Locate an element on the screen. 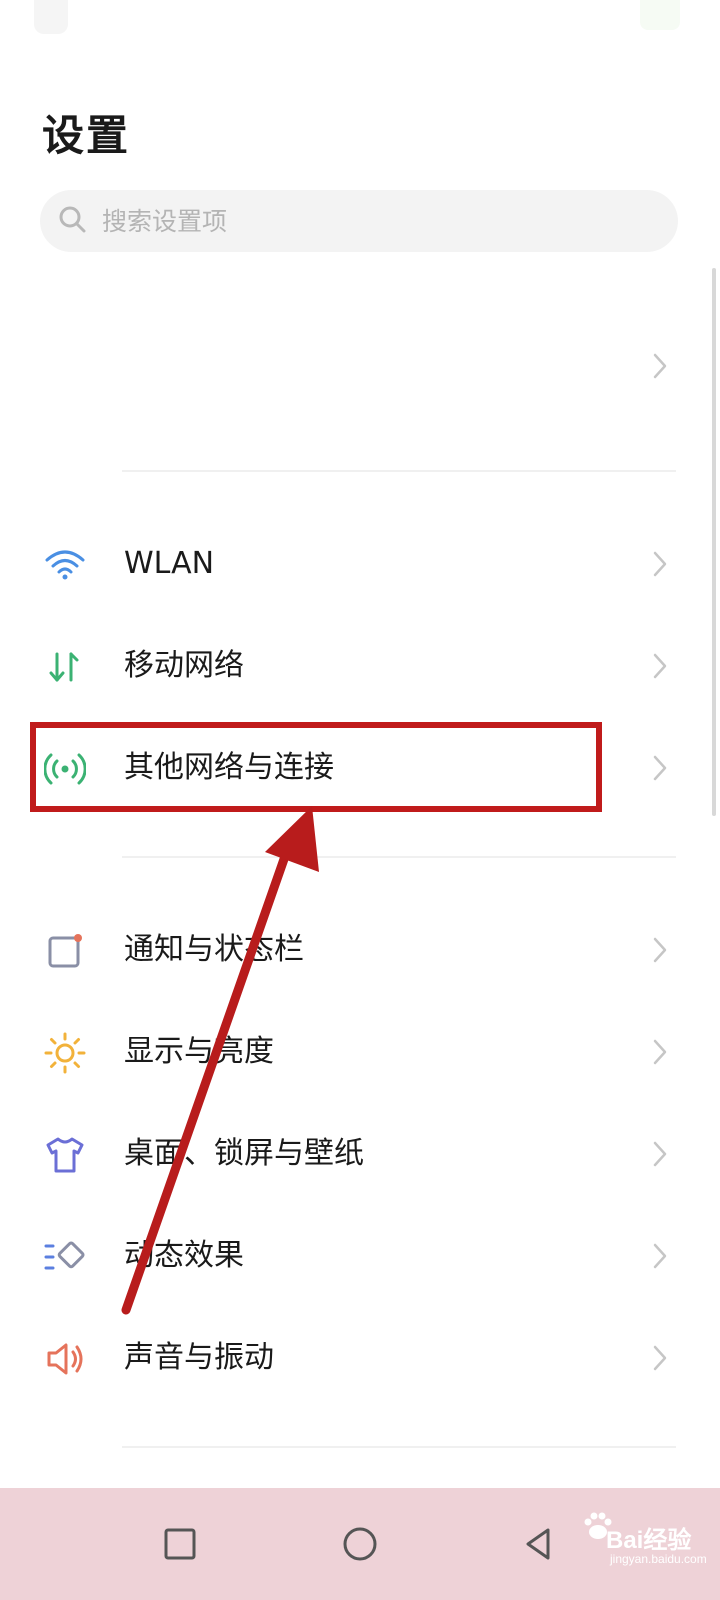 The image size is (720, 1600). status-bar-left is located at coordinates (51, 17).